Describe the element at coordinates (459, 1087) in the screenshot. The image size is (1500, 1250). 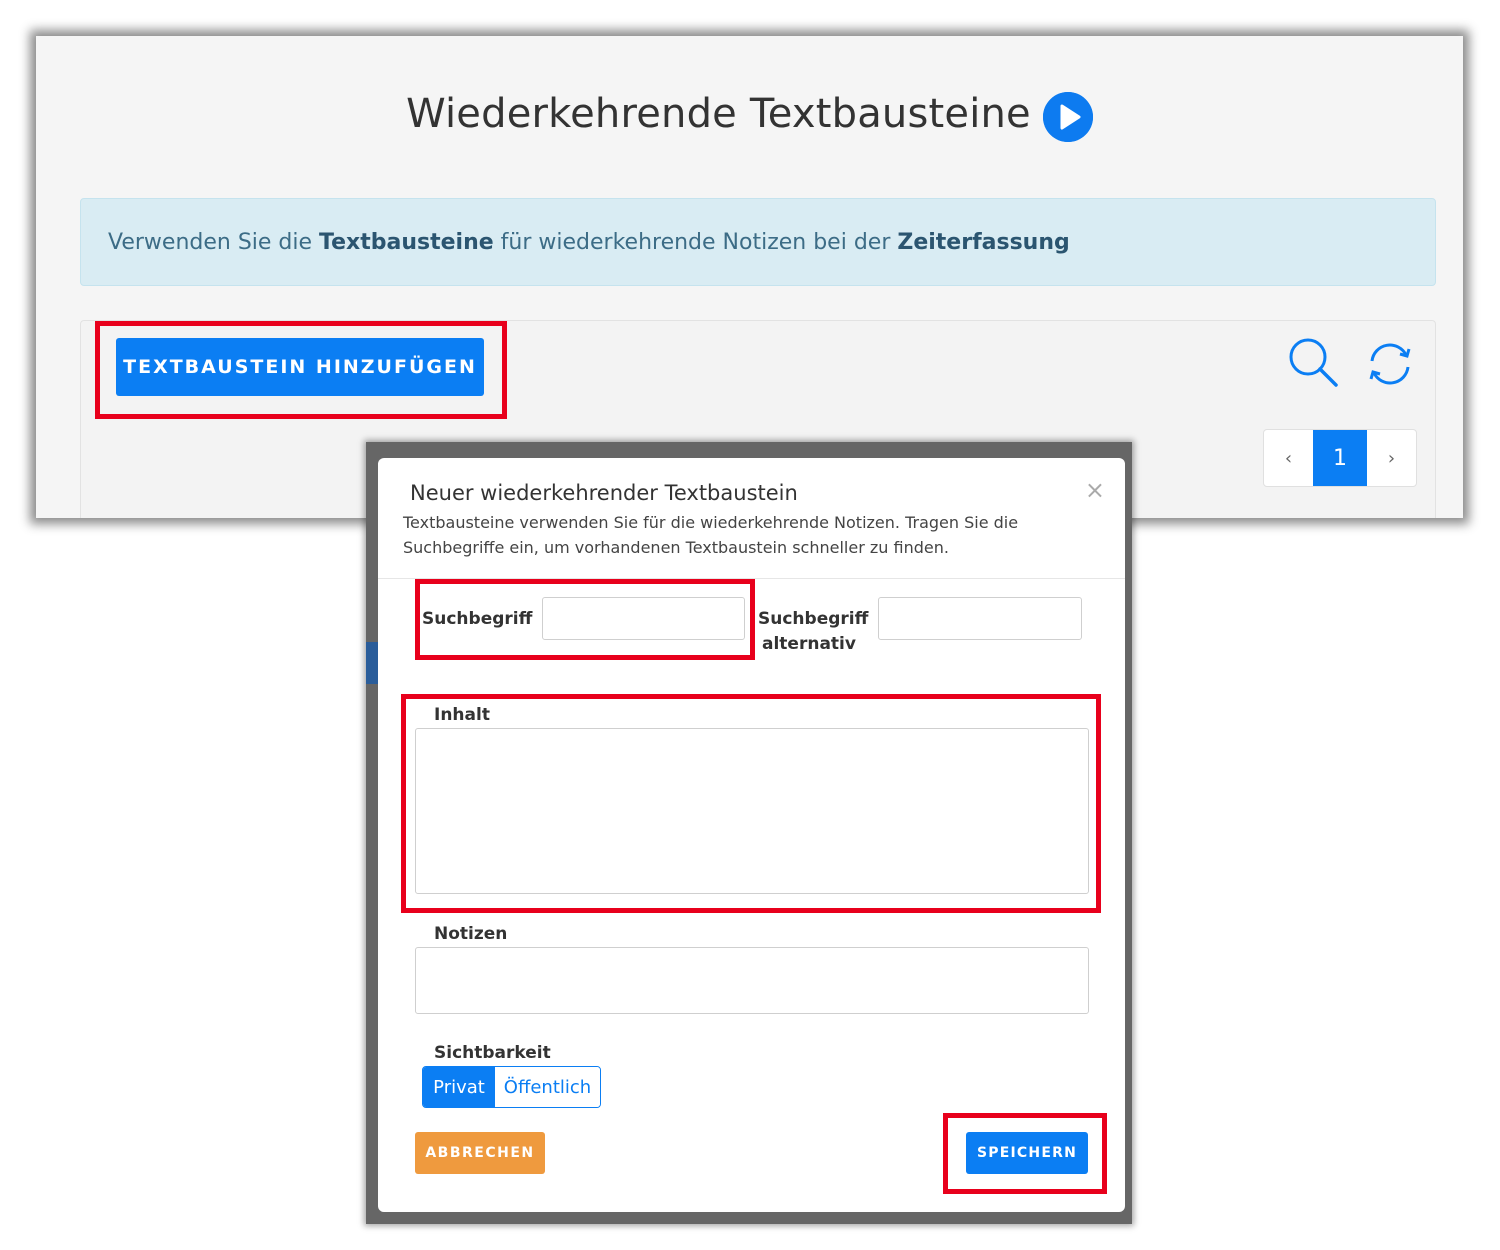
I see `visibility-option-private: Privat` at that location.